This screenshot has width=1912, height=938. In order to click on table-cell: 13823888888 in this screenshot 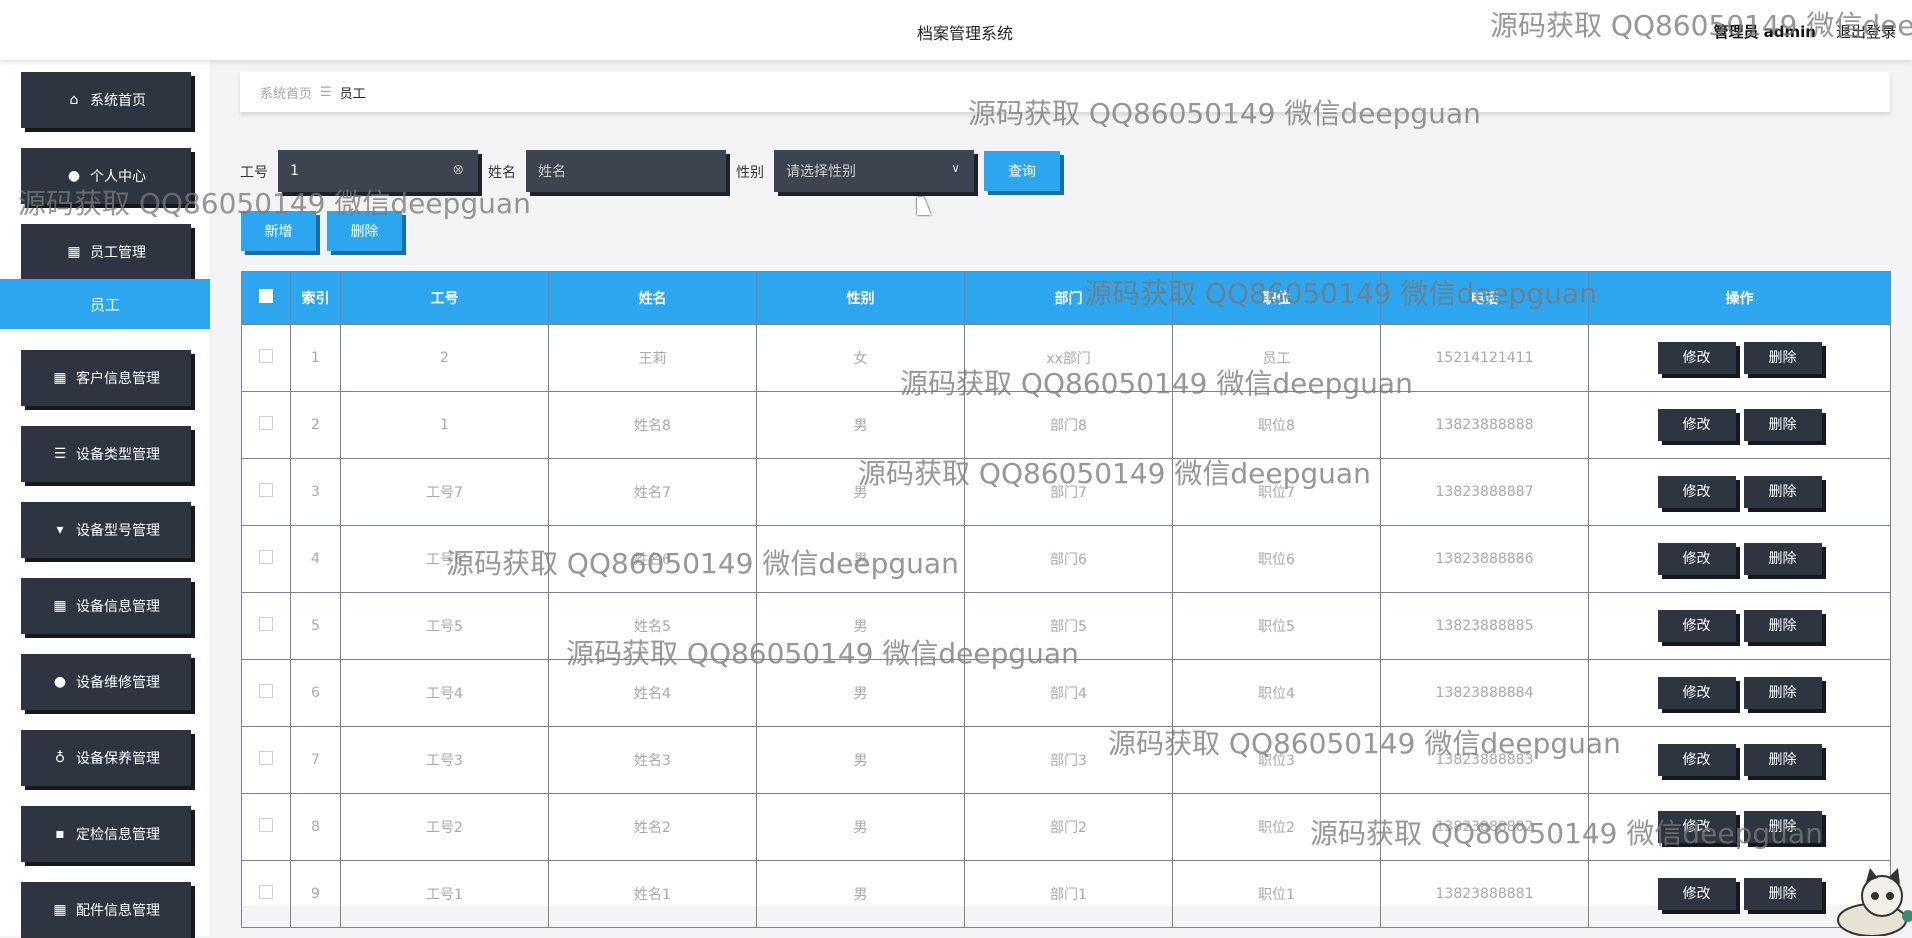, I will do `click(1484, 425)`.